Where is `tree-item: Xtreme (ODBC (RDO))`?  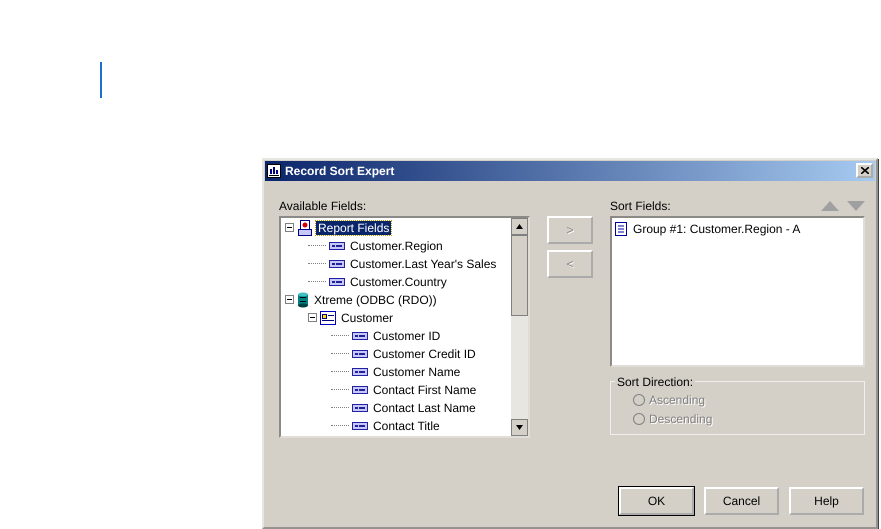 tree-item: Xtreme (ODBC (RDO)) is located at coordinates (375, 299).